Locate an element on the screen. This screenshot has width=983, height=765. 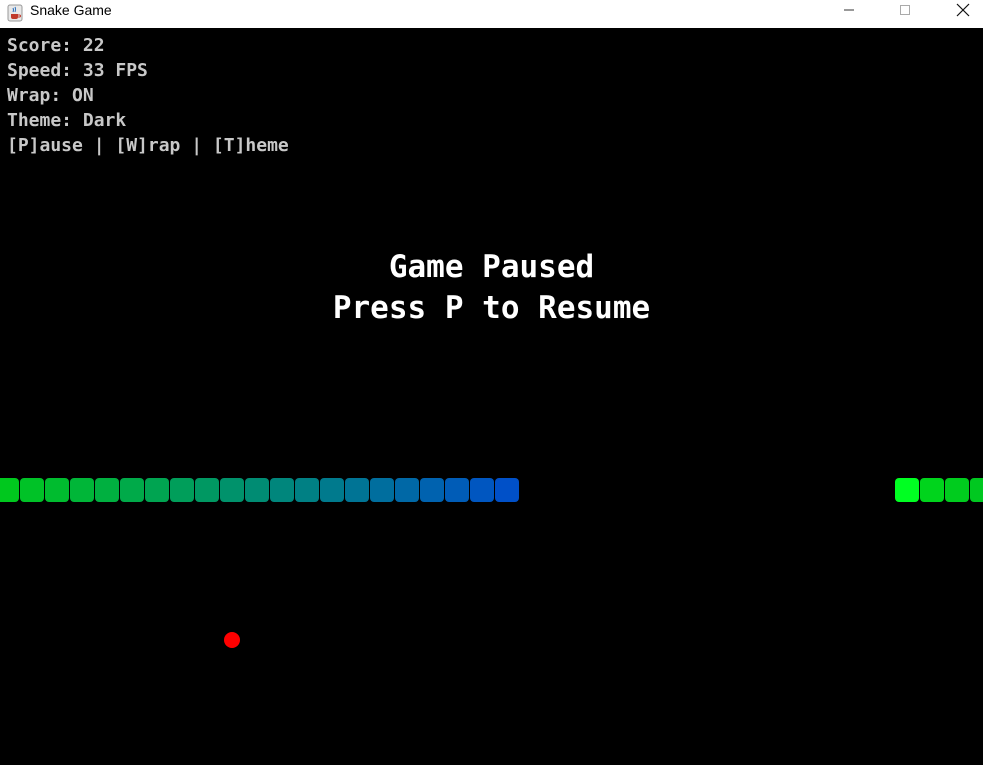
speed-label: Speed: 33 FPS is located at coordinates (77, 70).